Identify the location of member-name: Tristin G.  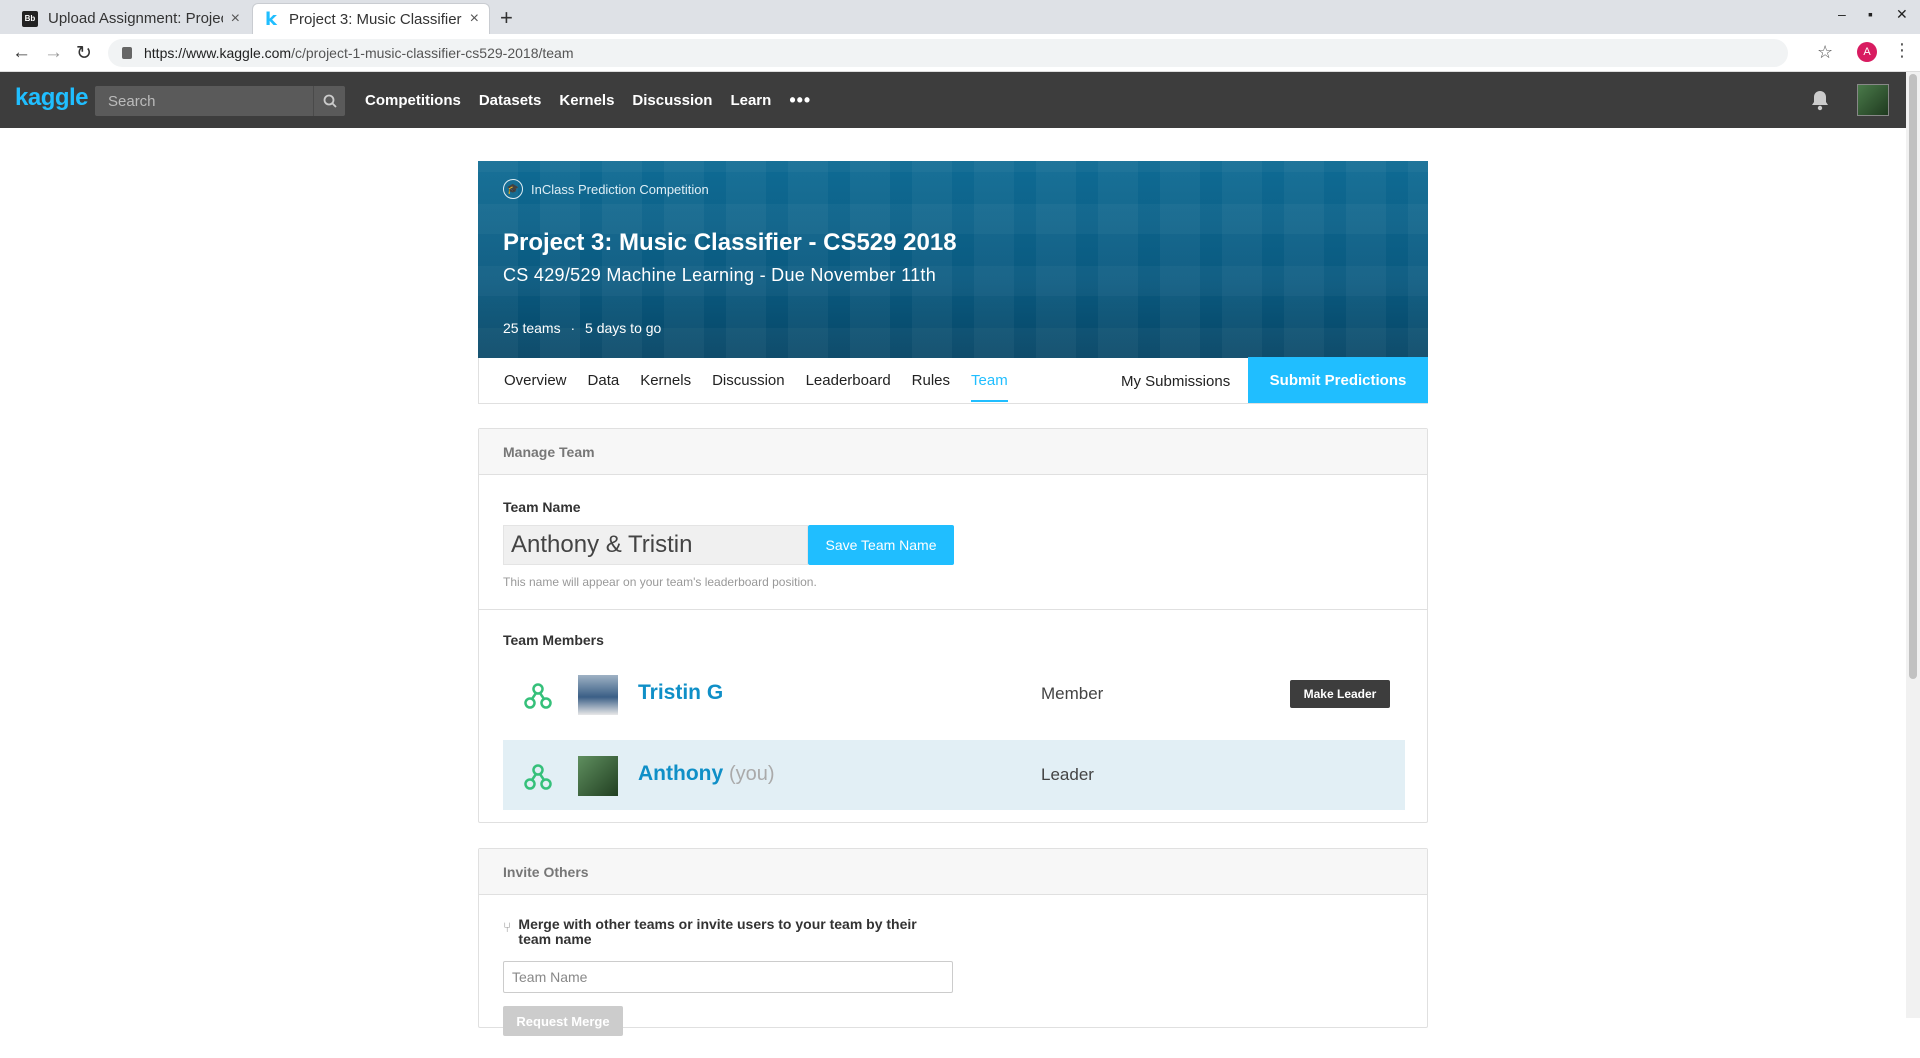
(680, 693).